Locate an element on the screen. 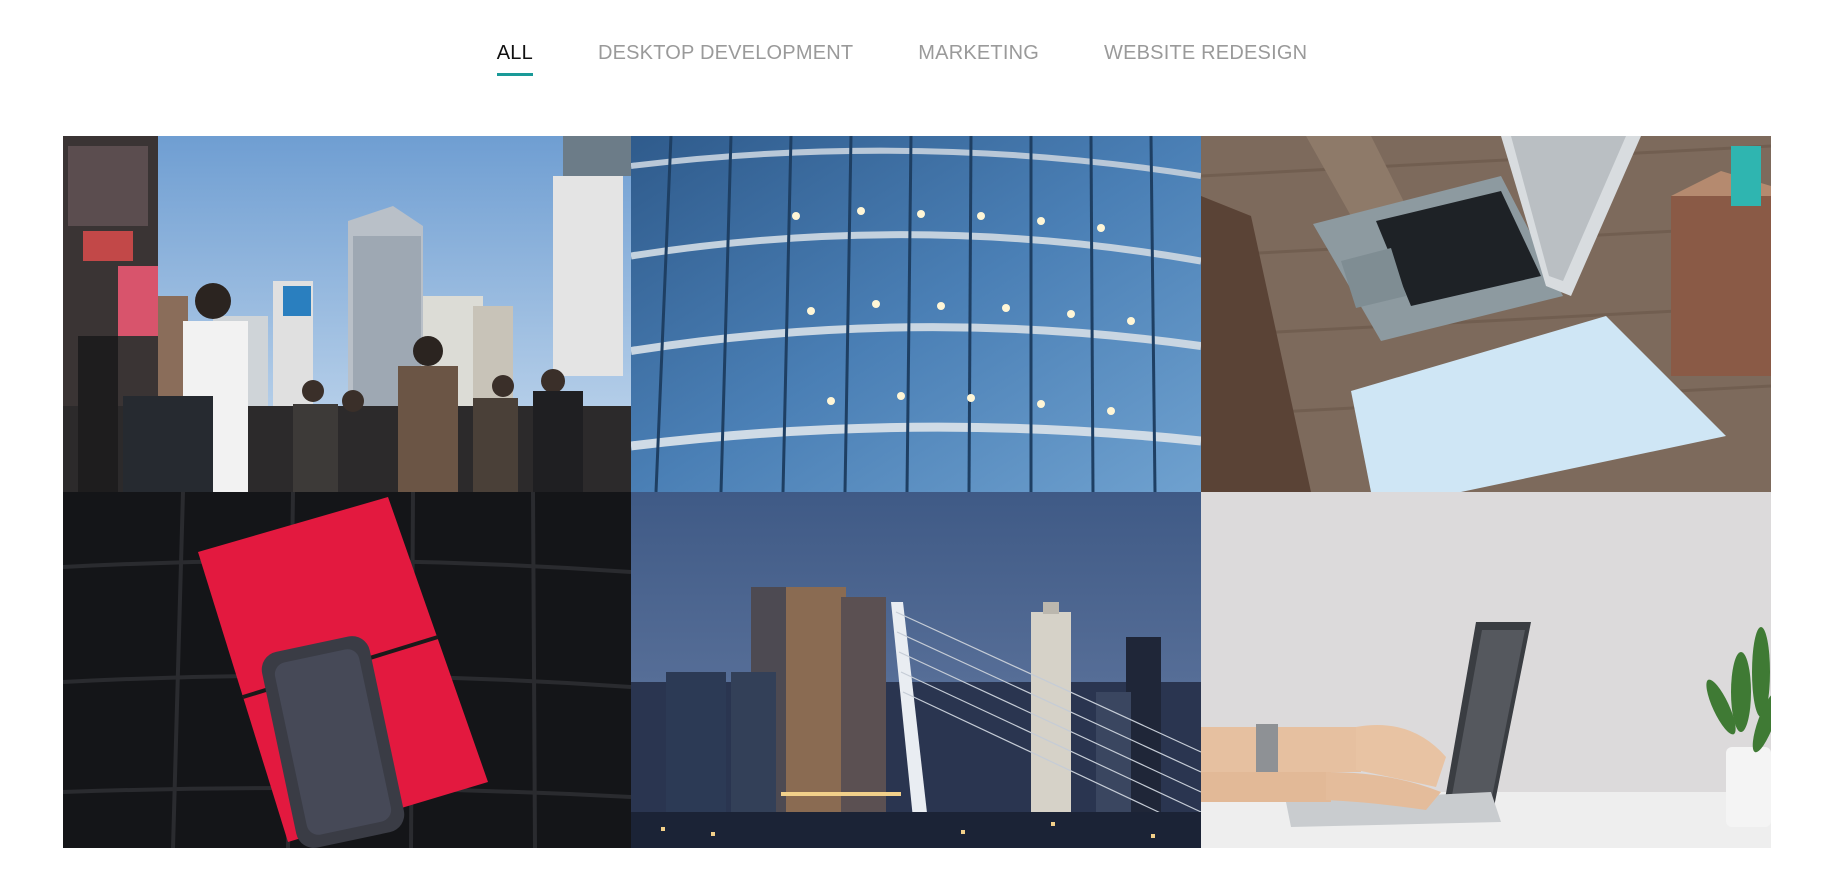  gallery-item-typing-laptop is located at coordinates (1486, 670).